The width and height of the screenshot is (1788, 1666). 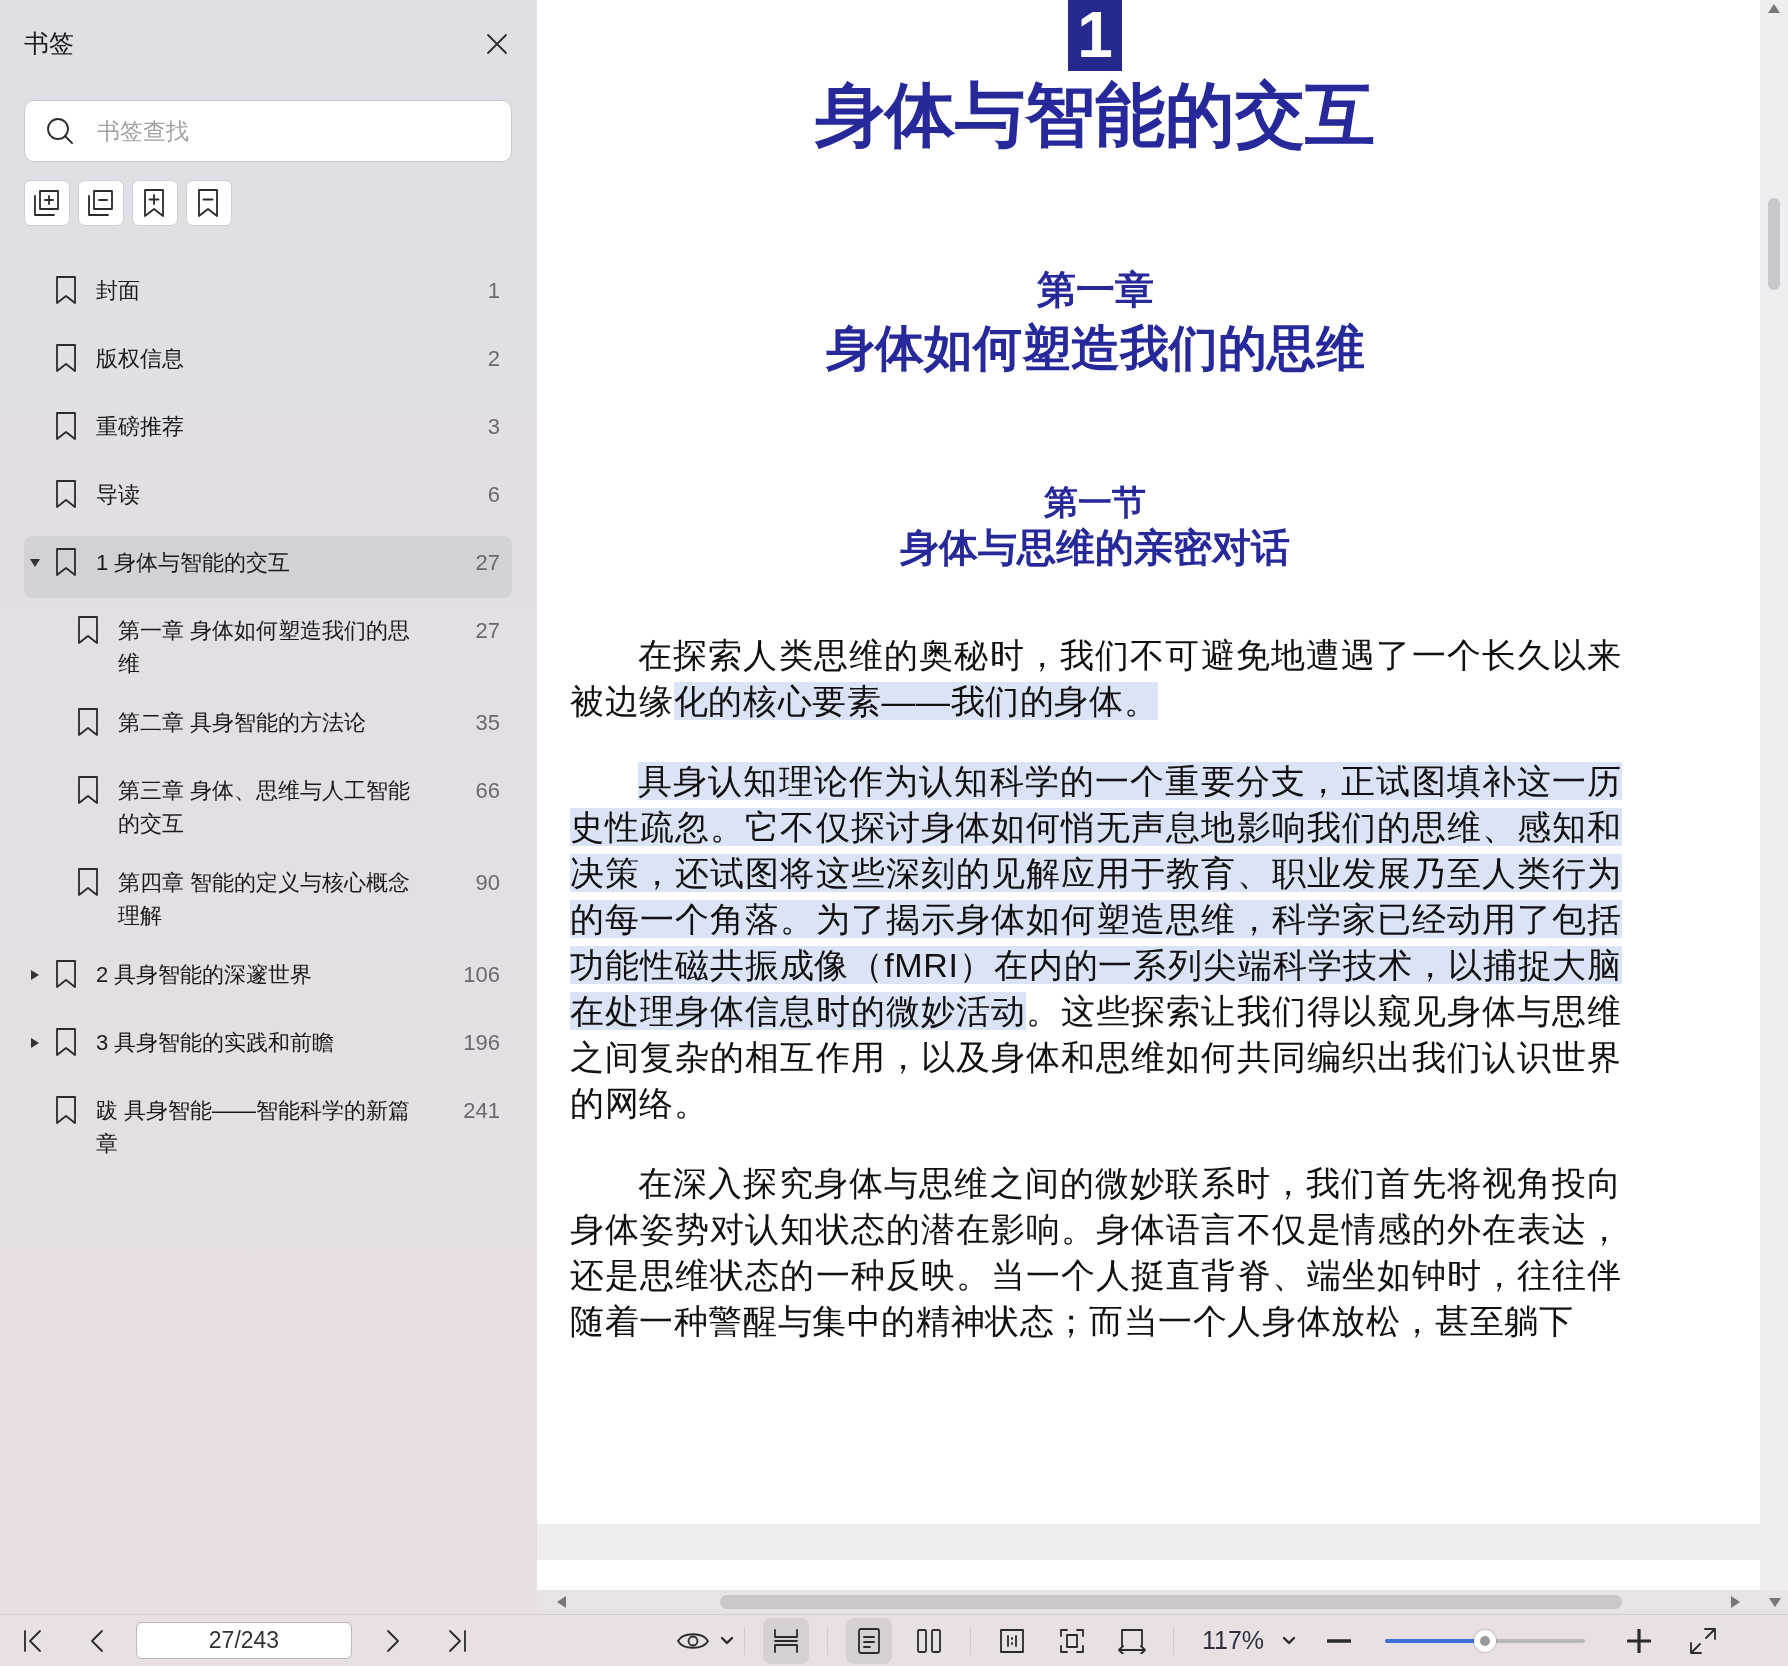 I want to click on page-number: 2, so click(x=493, y=359).